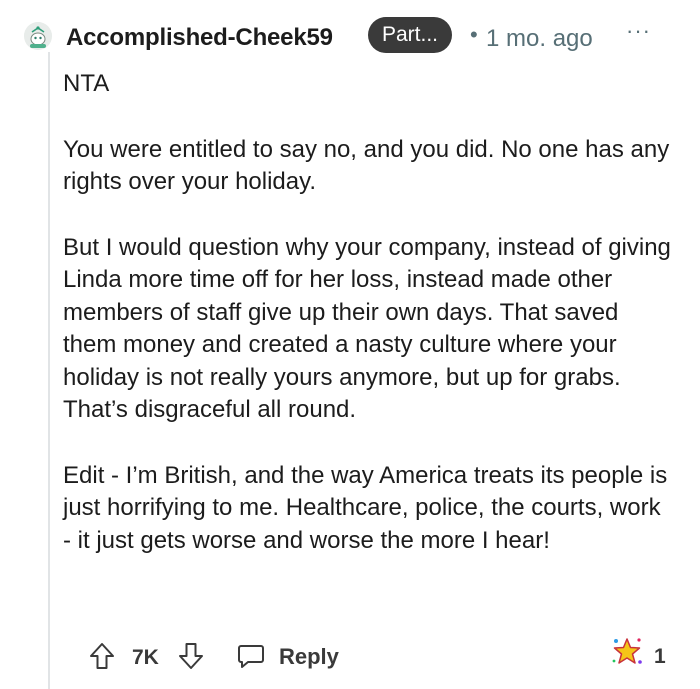 The height and width of the screenshot is (689, 700). I want to click on username-link: Accomplished-Cheek59, so click(199, 38).